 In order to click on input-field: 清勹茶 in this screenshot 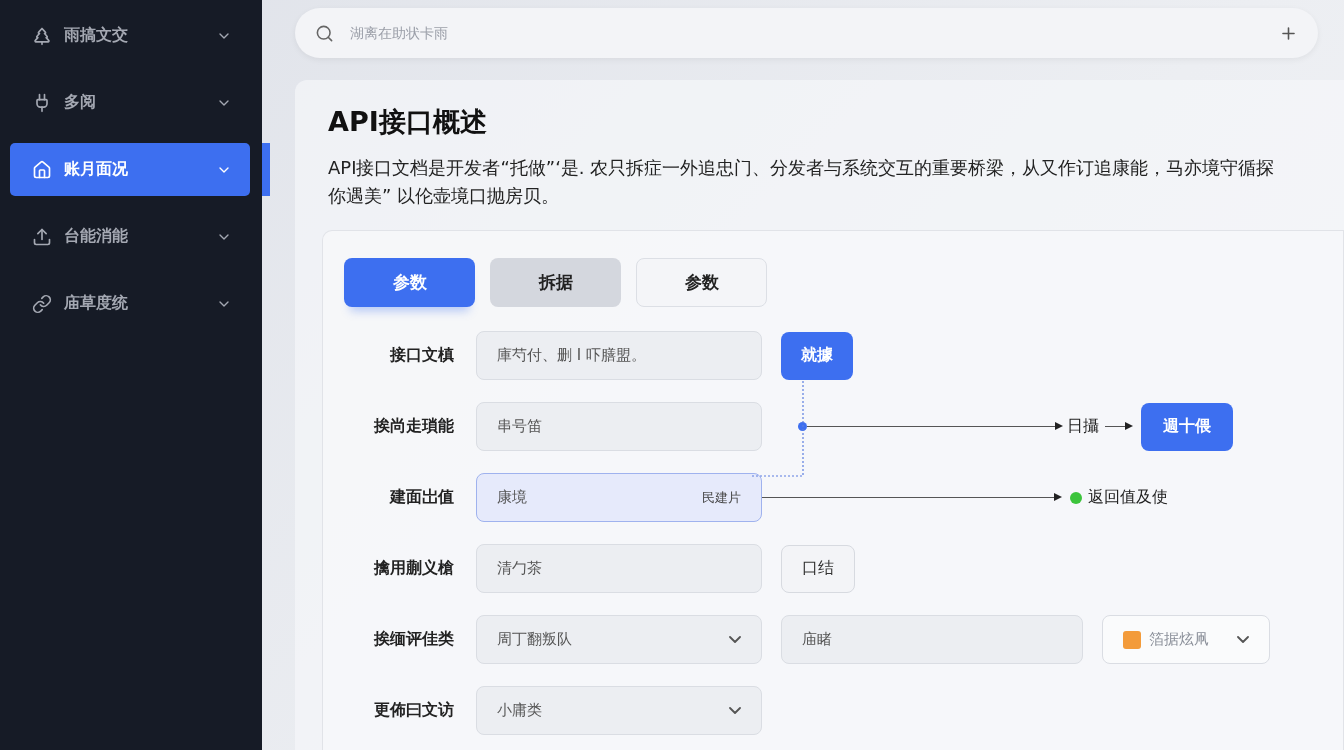, I will do `click(619, 568)`.